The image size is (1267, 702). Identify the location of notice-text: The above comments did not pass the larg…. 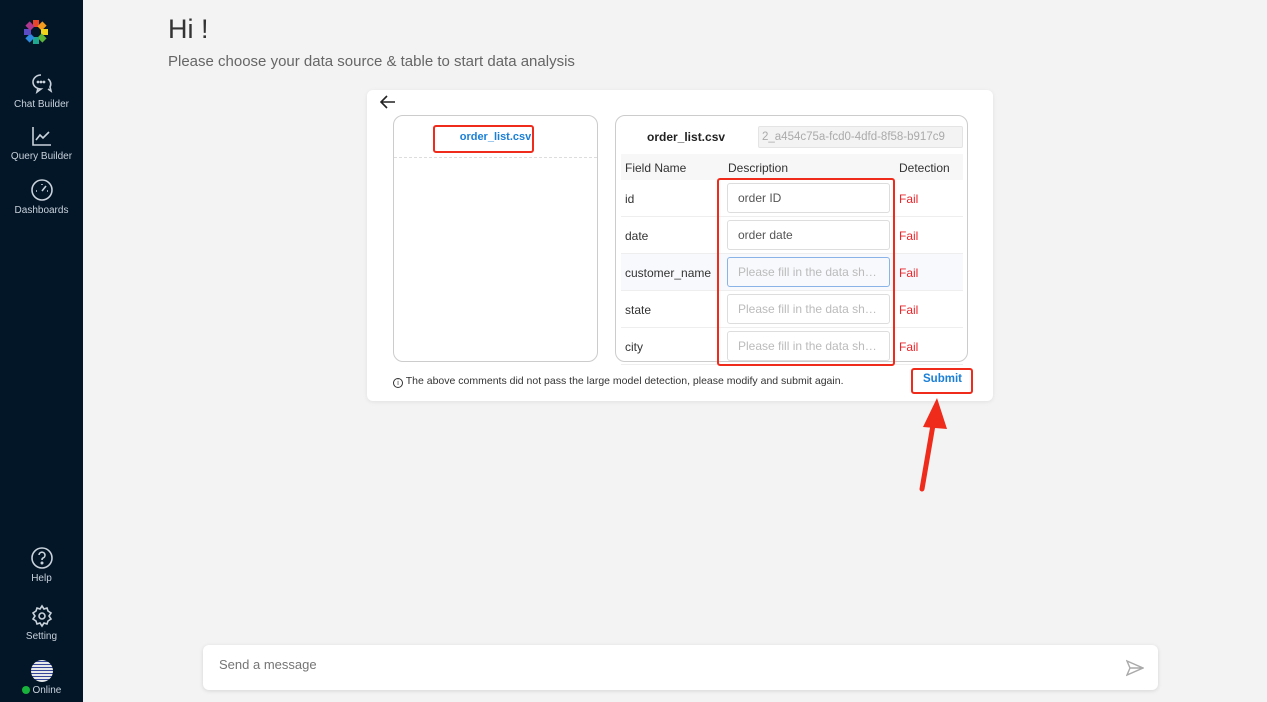
(624, 381).